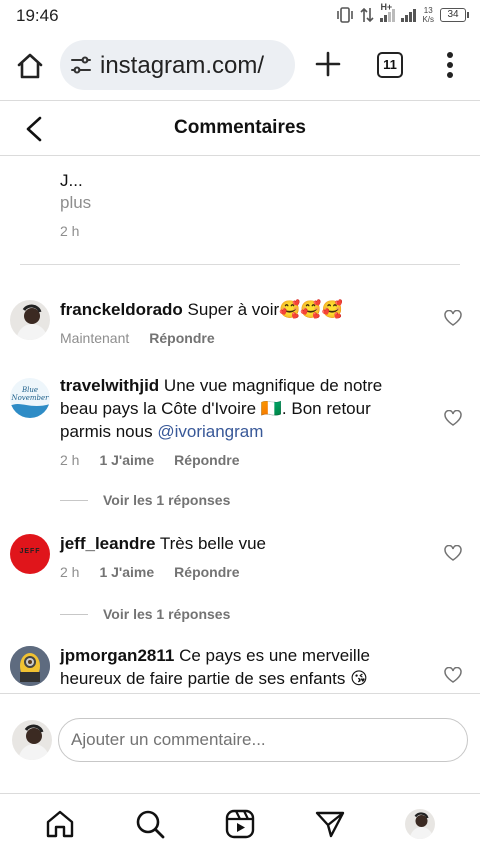 This screenshot has height=854, width=480. Describe the element at coordinates (328, 64) in the screenshot. I see `new-tab-icon` at that location.